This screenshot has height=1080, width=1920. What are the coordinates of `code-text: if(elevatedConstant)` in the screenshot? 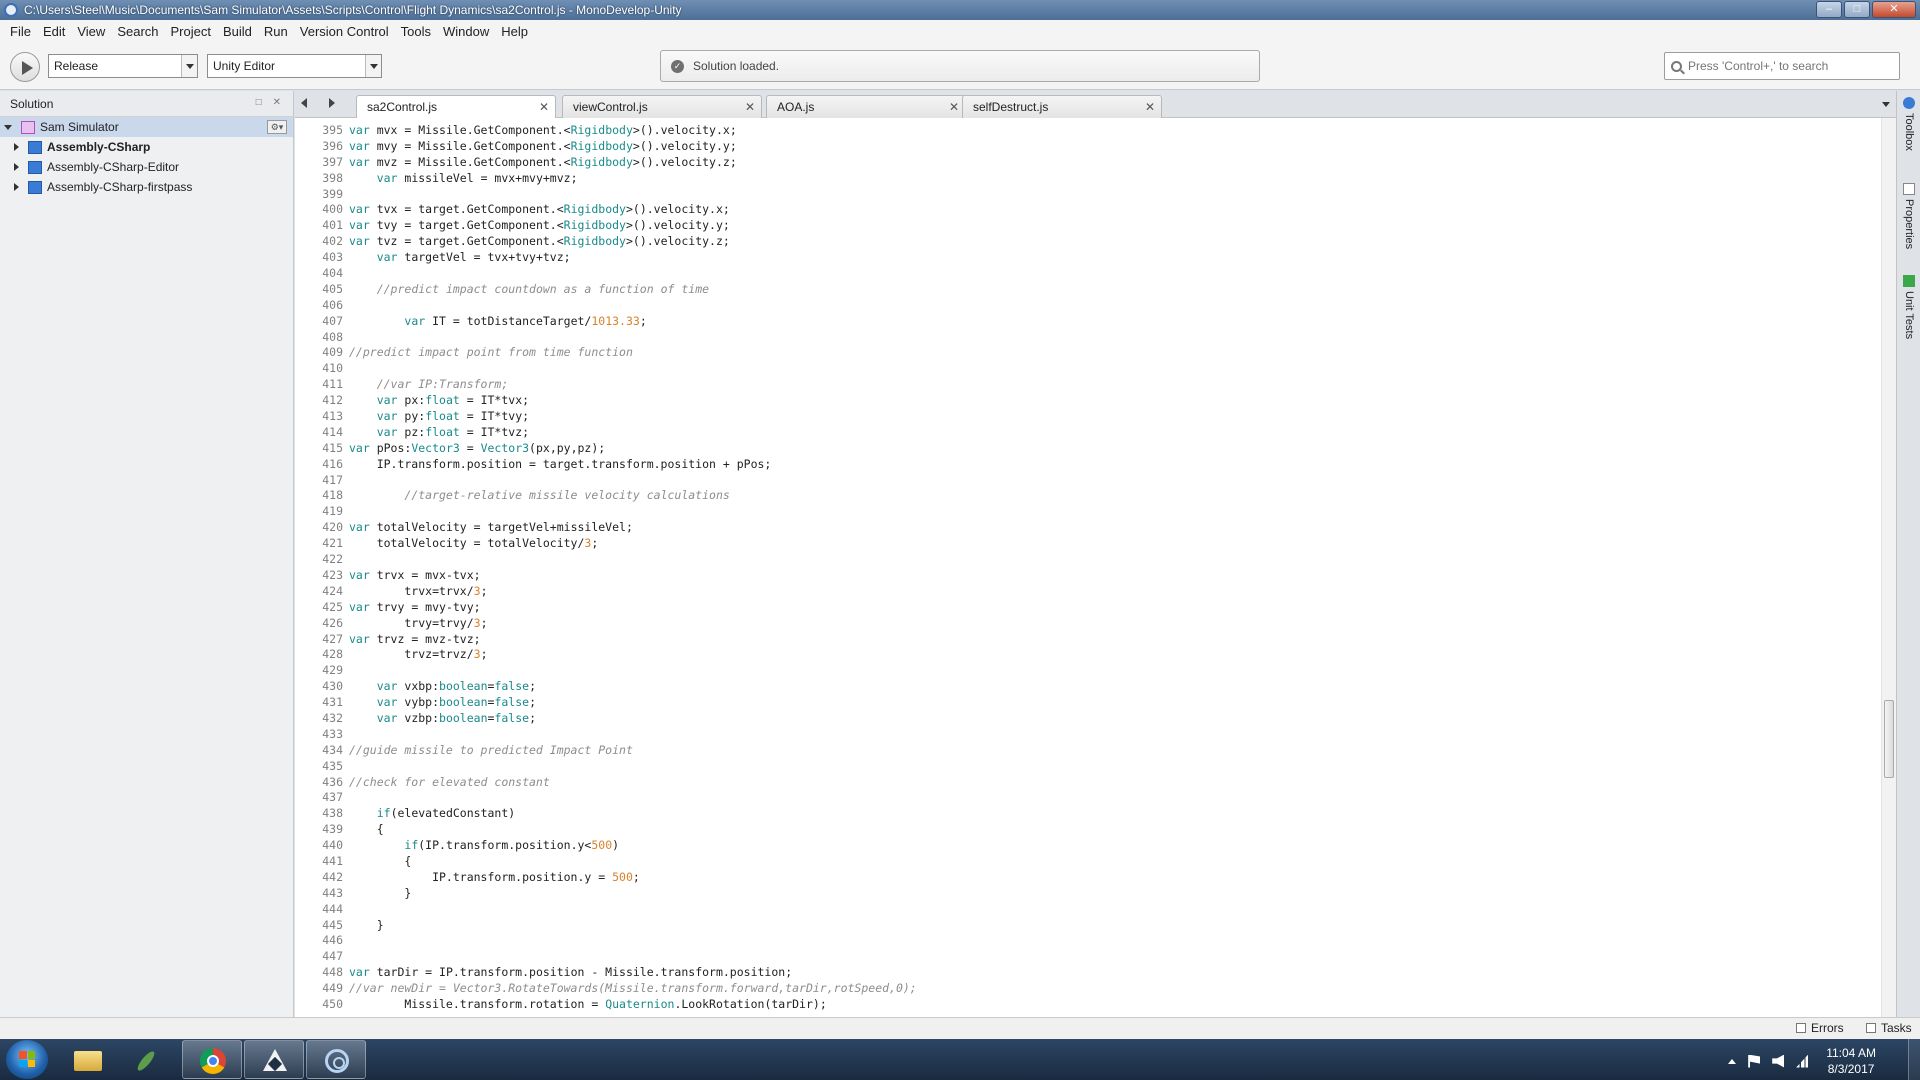 It's located at (432, 814).